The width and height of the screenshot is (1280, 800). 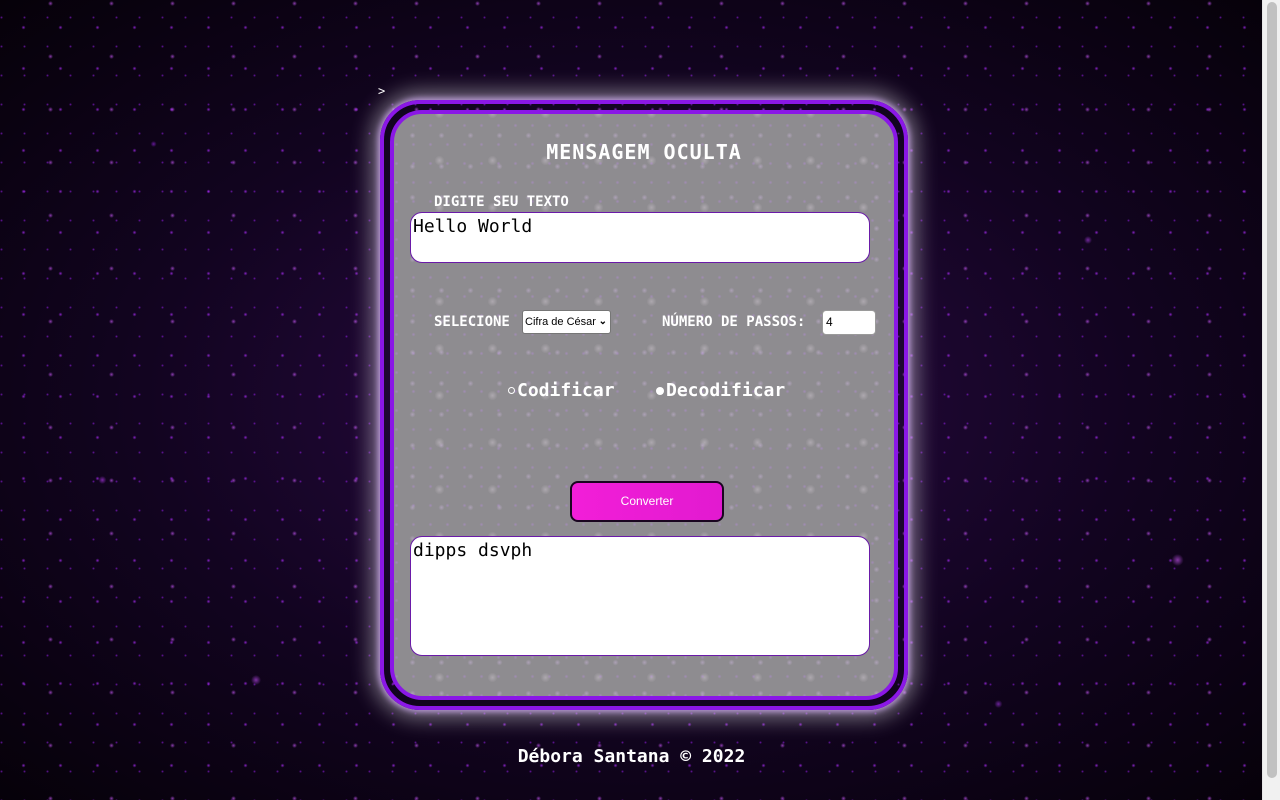 I want to click on chevron-down-icon: ⌄, so click(x=602, y=321).